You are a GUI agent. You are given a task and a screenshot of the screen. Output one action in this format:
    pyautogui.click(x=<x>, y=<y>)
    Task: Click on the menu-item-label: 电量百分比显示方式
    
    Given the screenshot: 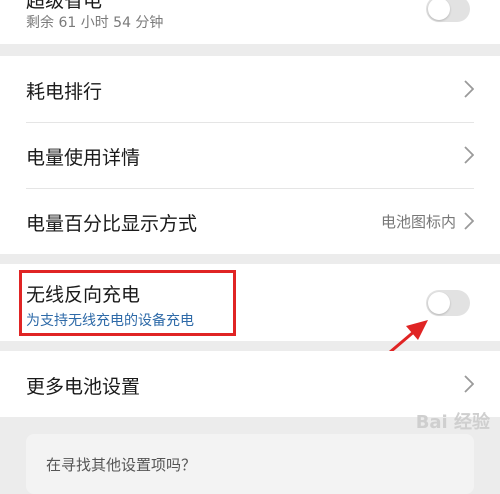 What is the action you would take?
    pyautogui.click(x=112, y=224)
    